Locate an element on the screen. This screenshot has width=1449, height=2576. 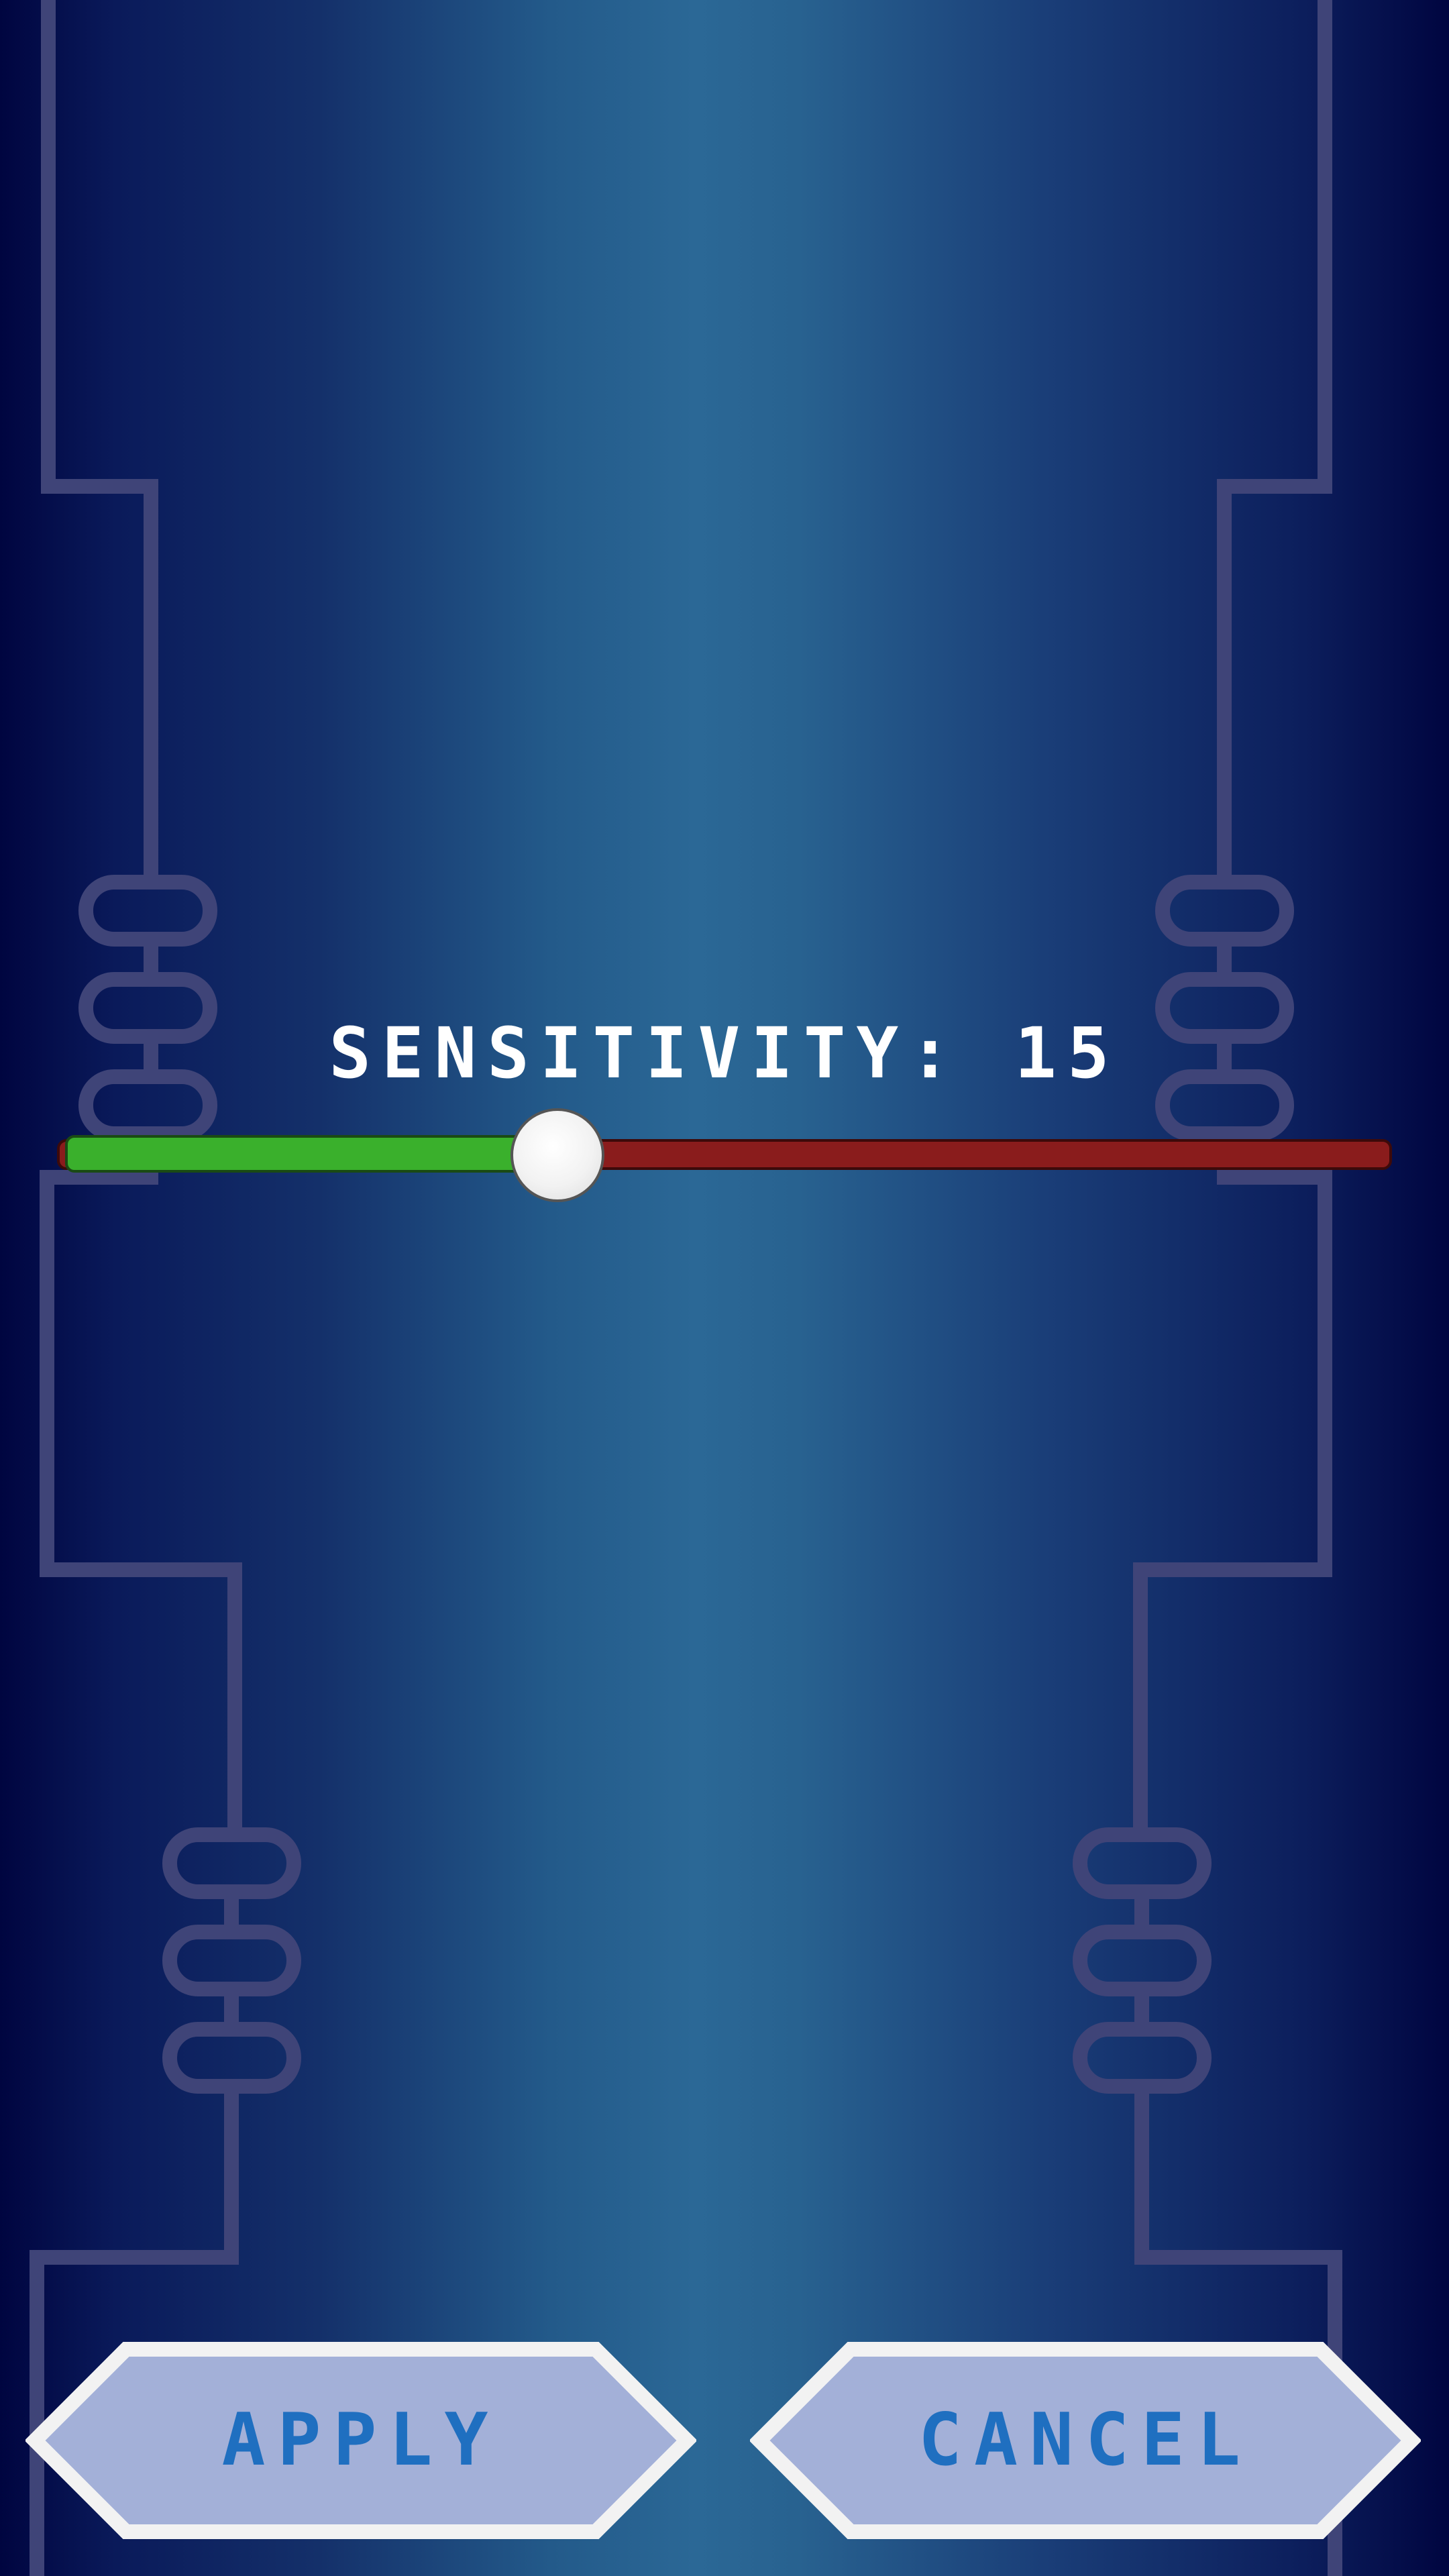
slider-thumb is located at coordinates (557, 1155).